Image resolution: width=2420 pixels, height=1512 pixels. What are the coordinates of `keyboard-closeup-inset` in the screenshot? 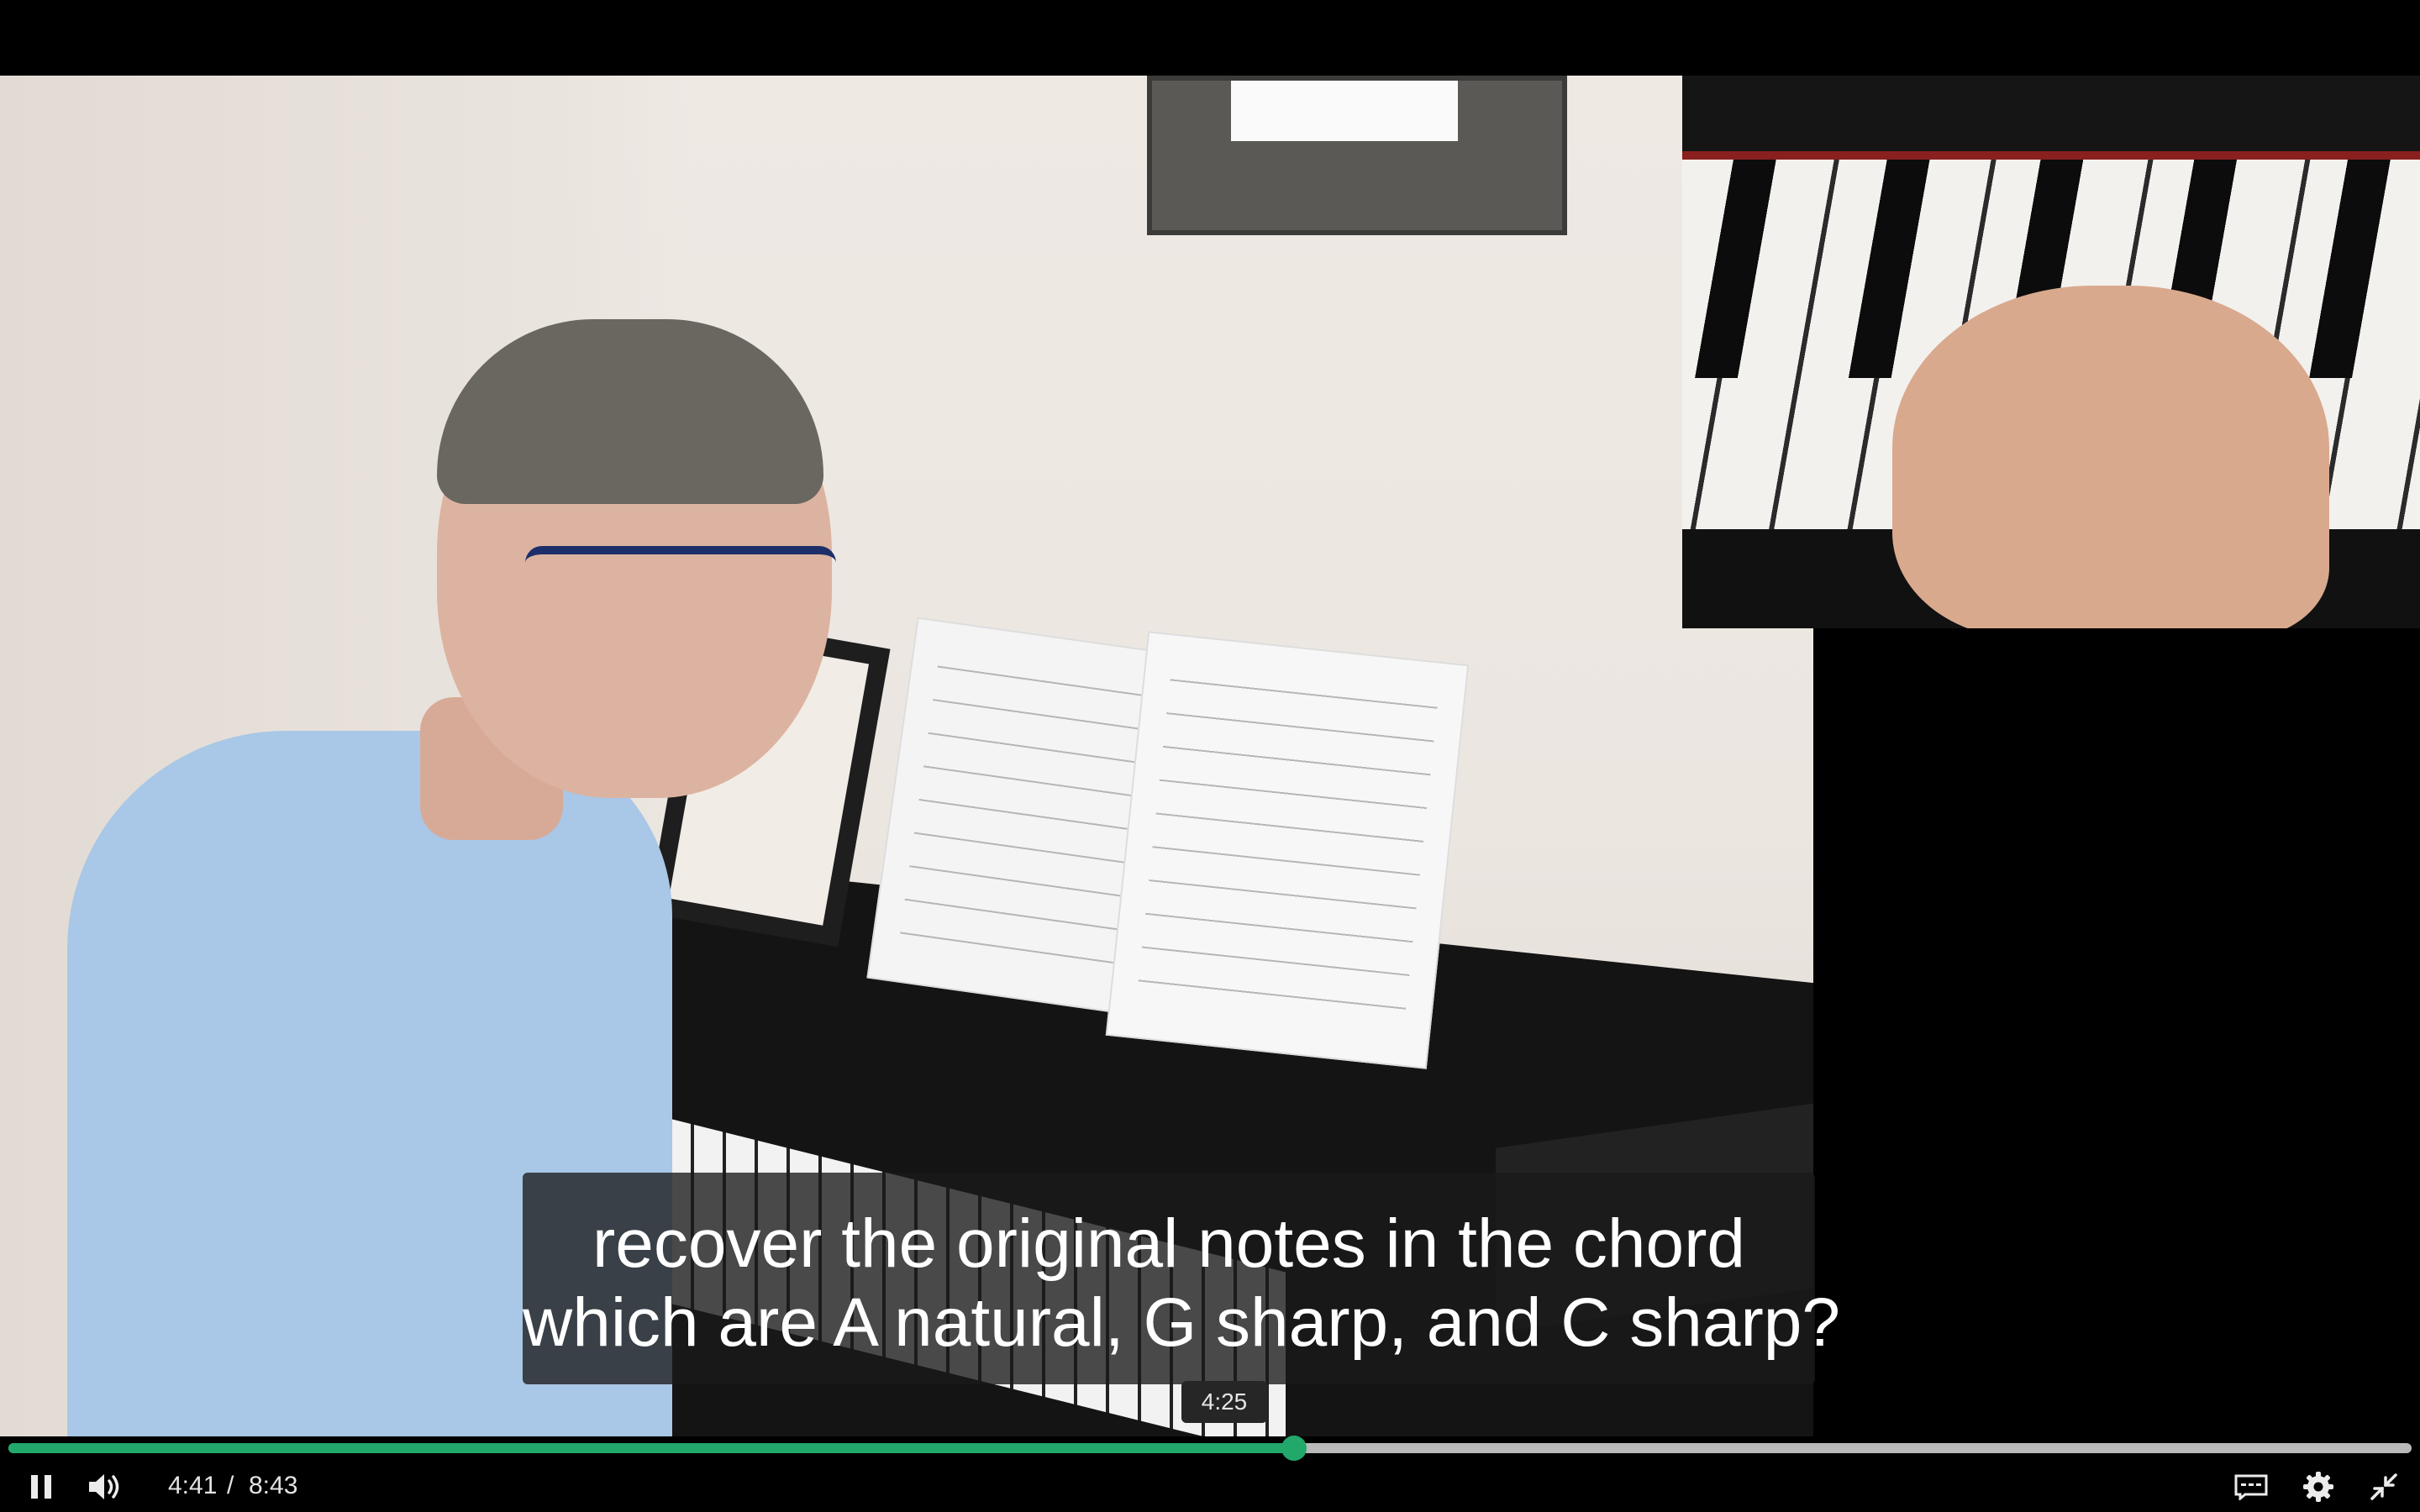 It's located at (2051, 352).